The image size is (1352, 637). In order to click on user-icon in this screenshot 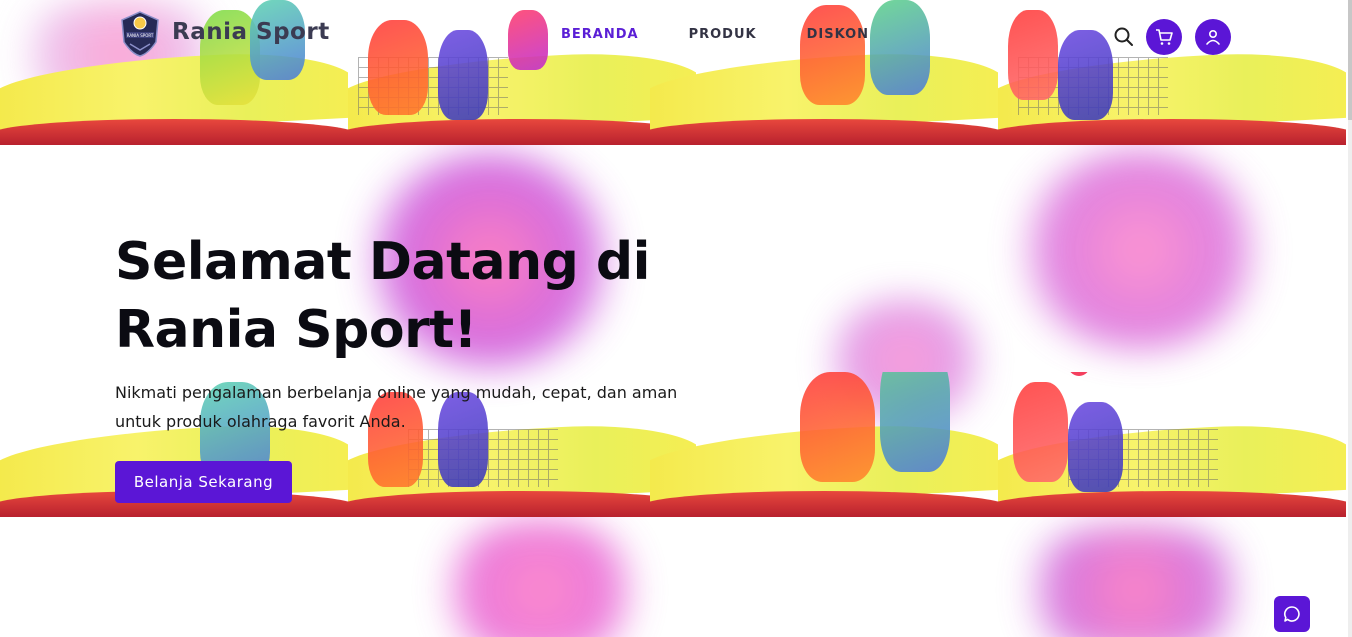, I will do `click(1213, 37)`.